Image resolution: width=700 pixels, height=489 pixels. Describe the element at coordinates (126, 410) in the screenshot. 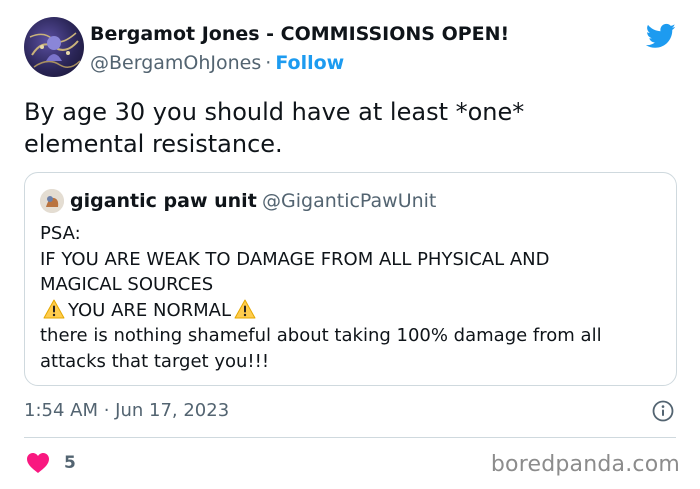

I see `tweet-timestamp: 1:54 AM · Jun 17, 2023` at that location.